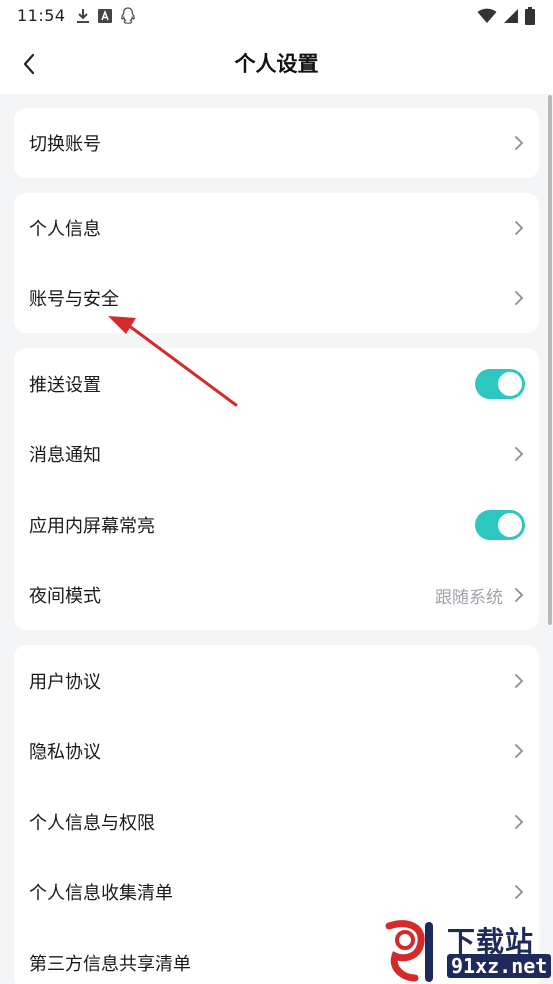 Image resolution: width=553 pixels, height=984 pixels. I want to click on watermark-domain: 91xz.net, so click(499, 966).